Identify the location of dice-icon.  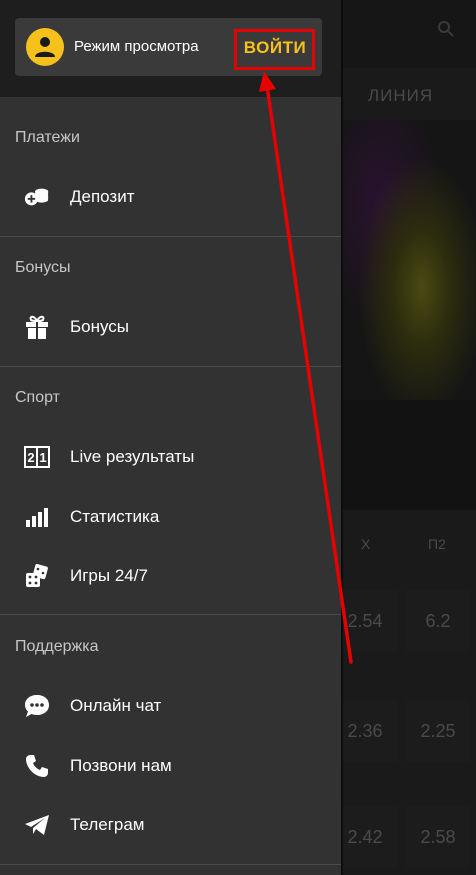
(37, 576).